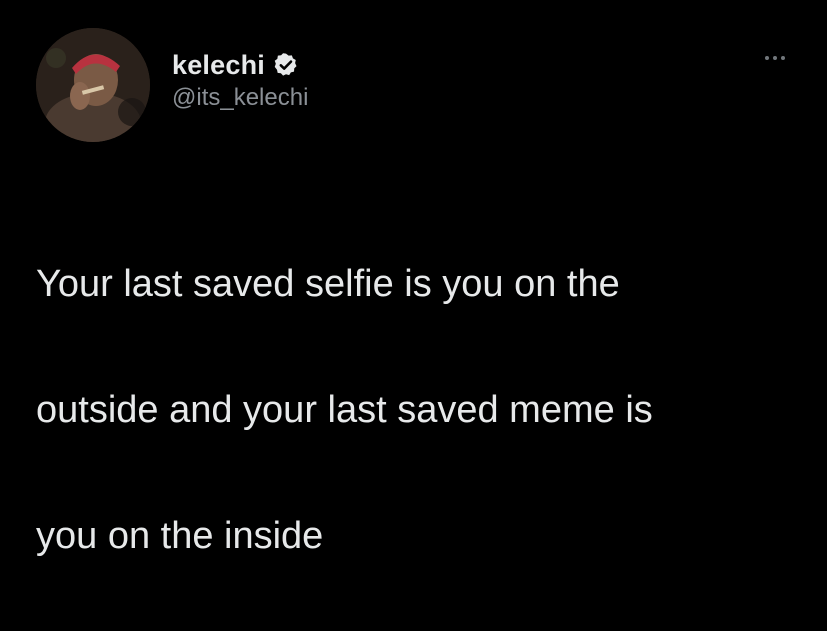 The image size is (827, 631). What do you see at coordinates (344, 410) in the screenshot?
I see `tweet-text-line: outside and your last saved meme is` at bounding box center [344, 410].